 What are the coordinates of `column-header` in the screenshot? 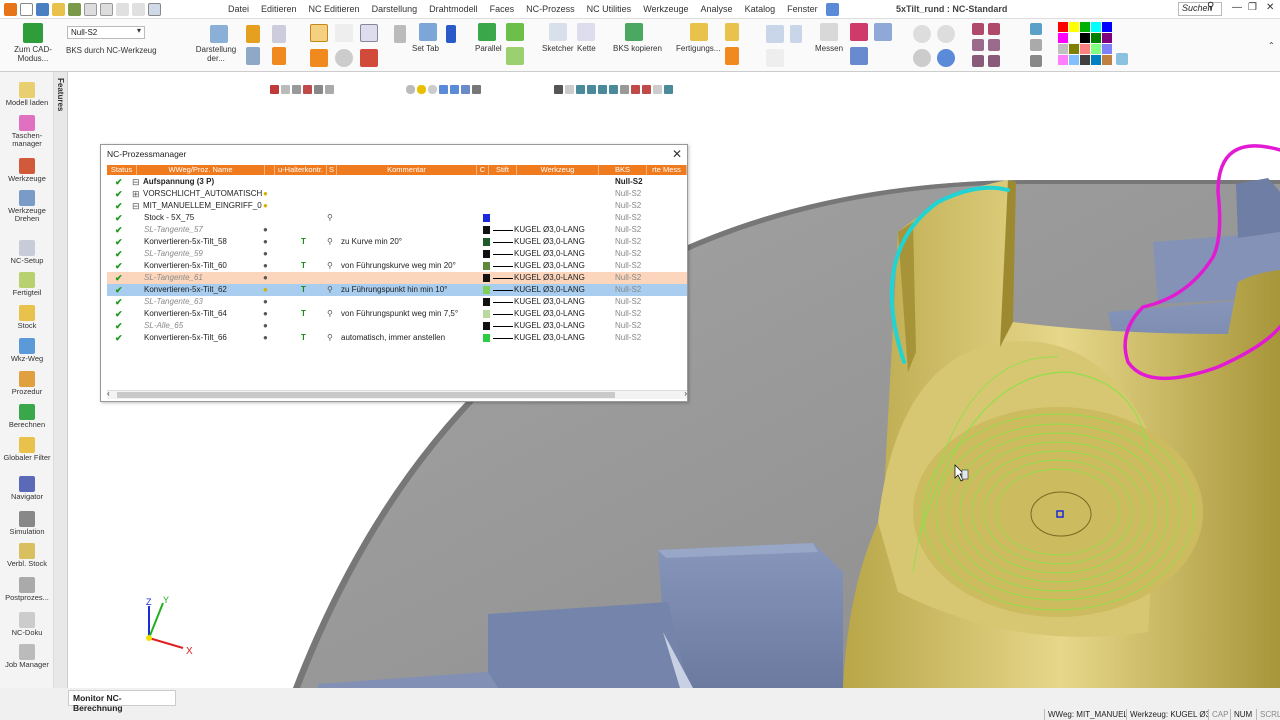 It's located at (270, 170).